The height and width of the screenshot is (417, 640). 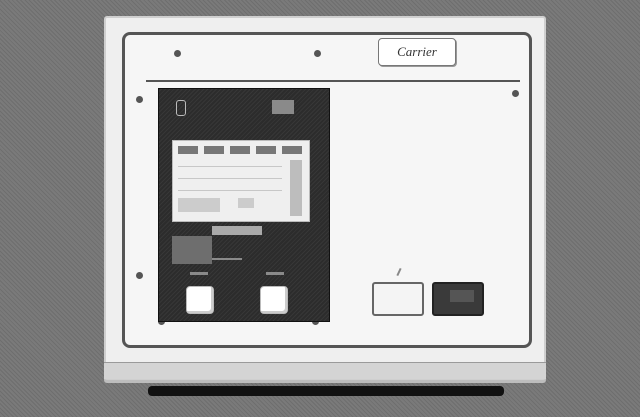 I want to click on brand-badge: Carrier, so click(x=417, y=52).